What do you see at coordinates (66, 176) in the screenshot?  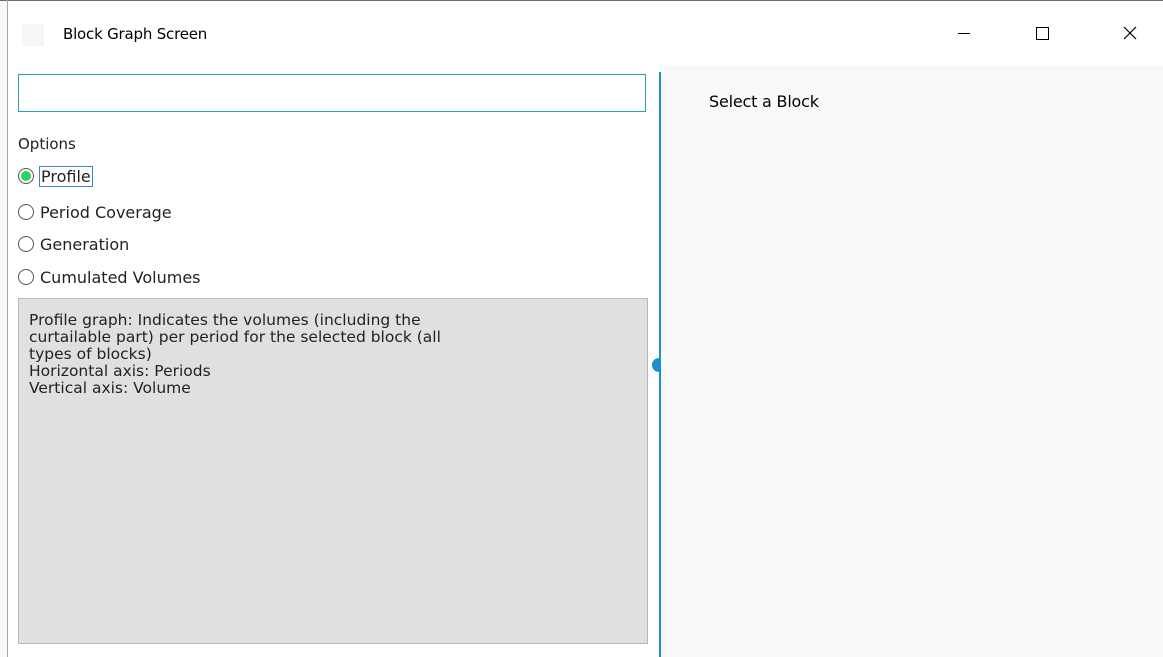 I see `radio-label-profile: Profile` at bounding box center [66, 176].